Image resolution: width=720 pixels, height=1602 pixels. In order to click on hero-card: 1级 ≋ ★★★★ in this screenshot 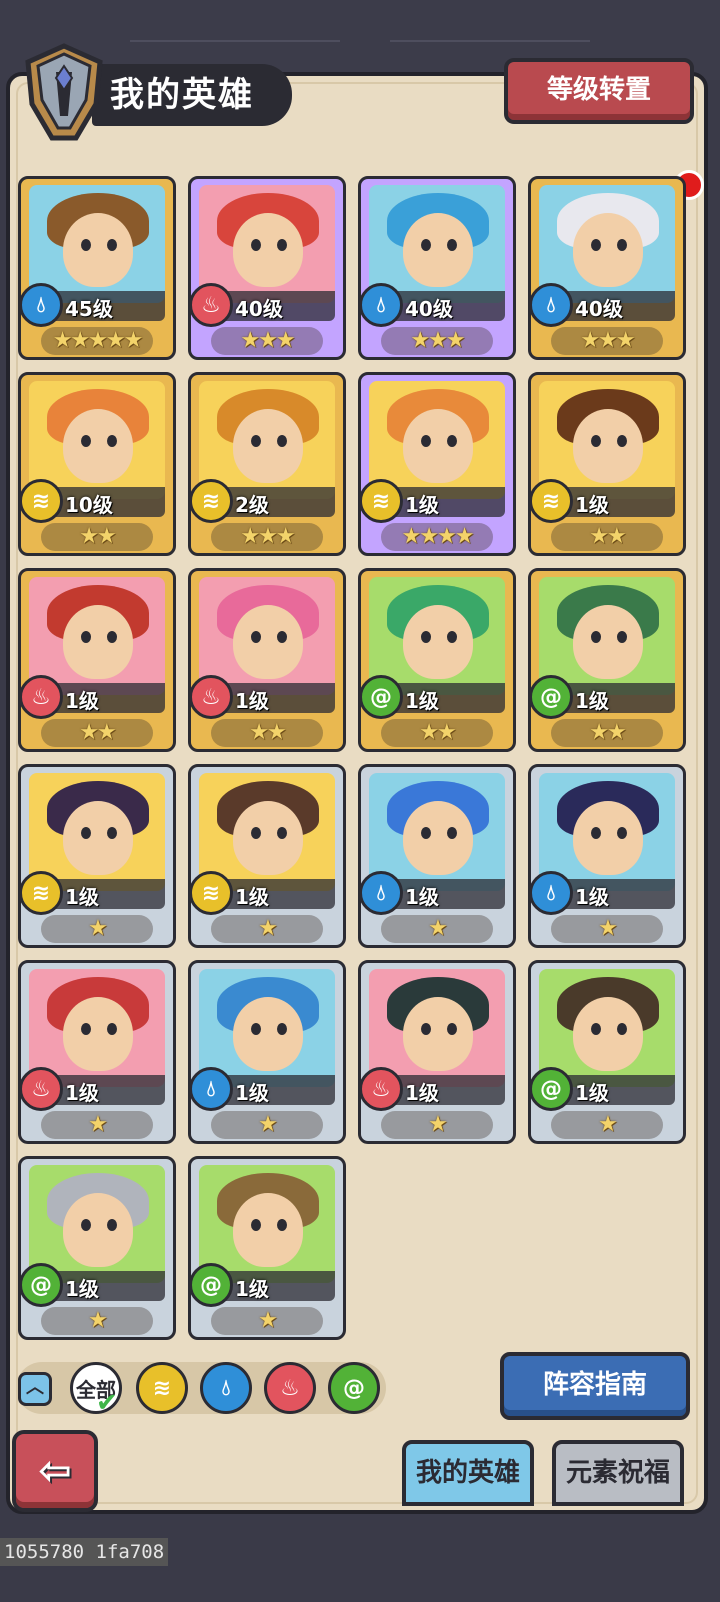, I will do `click(437, 464)`.